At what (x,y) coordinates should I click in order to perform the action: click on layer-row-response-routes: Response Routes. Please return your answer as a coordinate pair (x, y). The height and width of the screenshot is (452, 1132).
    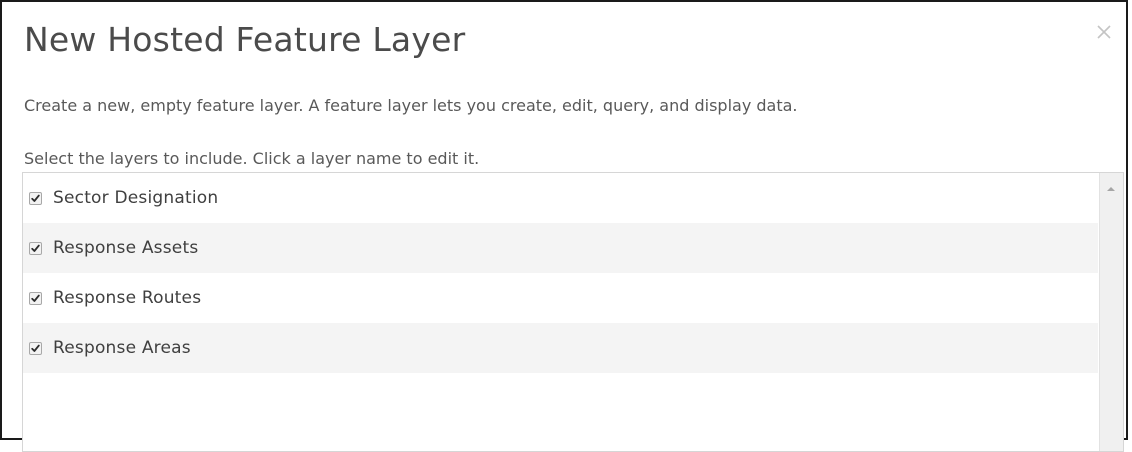
    Looking at the image, I should click on (560, 298).